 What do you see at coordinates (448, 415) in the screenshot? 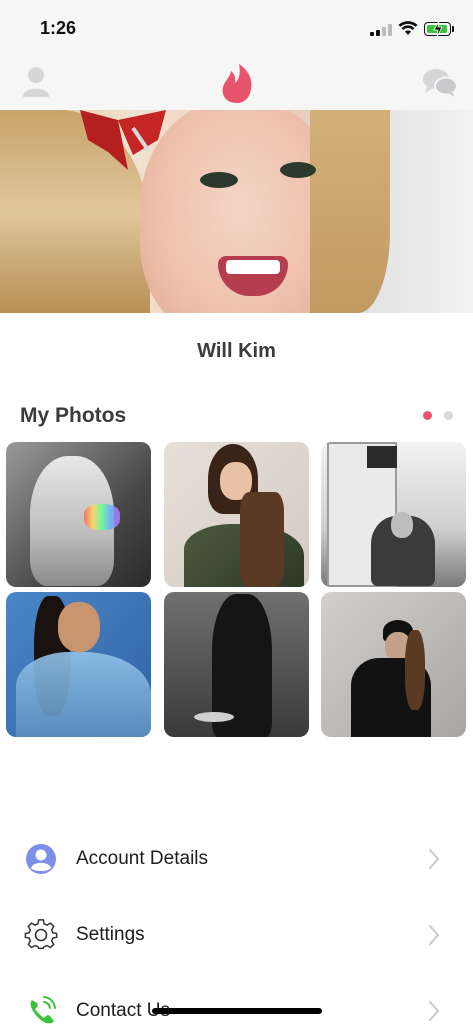
I see `page-dot-inactive` at bounding box center [448, 415].